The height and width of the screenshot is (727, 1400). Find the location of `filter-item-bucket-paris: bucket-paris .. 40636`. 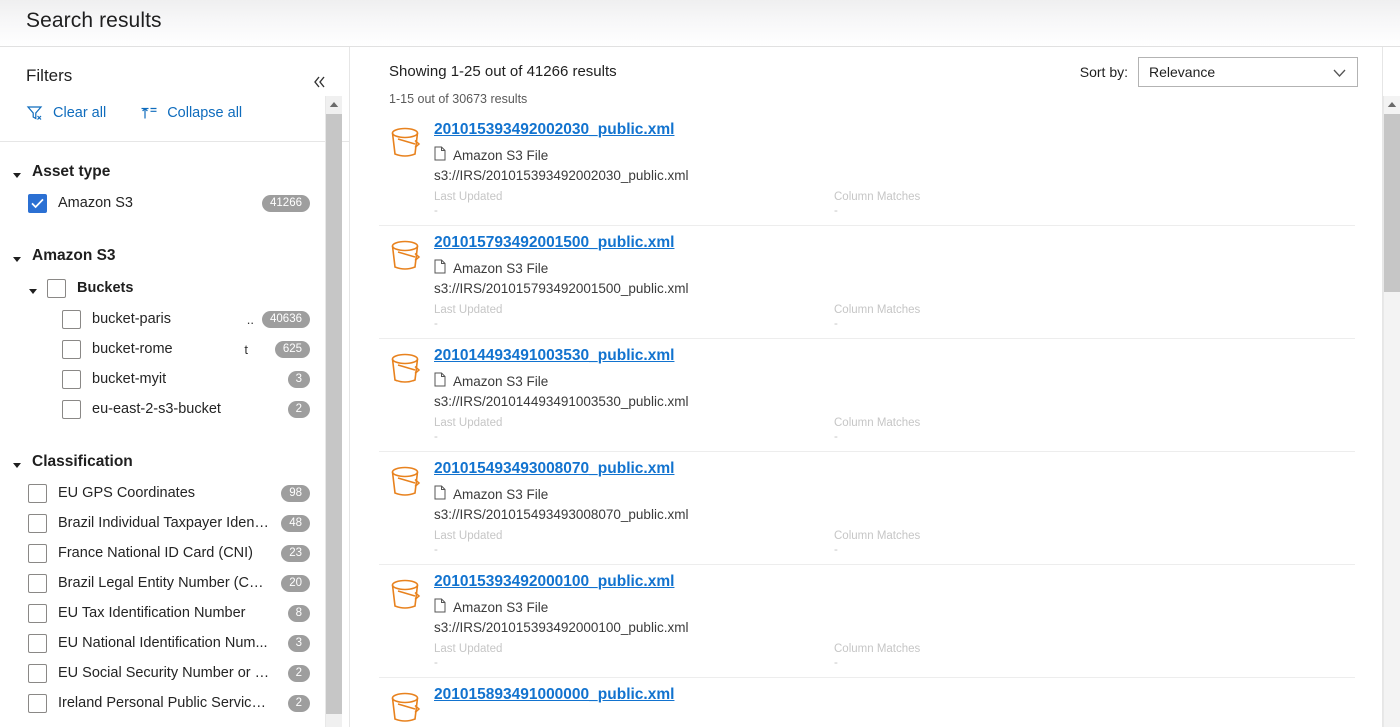

filter-item-bucket-paris: bucket-paris .. 40636 is located at coordinates (159, 319).